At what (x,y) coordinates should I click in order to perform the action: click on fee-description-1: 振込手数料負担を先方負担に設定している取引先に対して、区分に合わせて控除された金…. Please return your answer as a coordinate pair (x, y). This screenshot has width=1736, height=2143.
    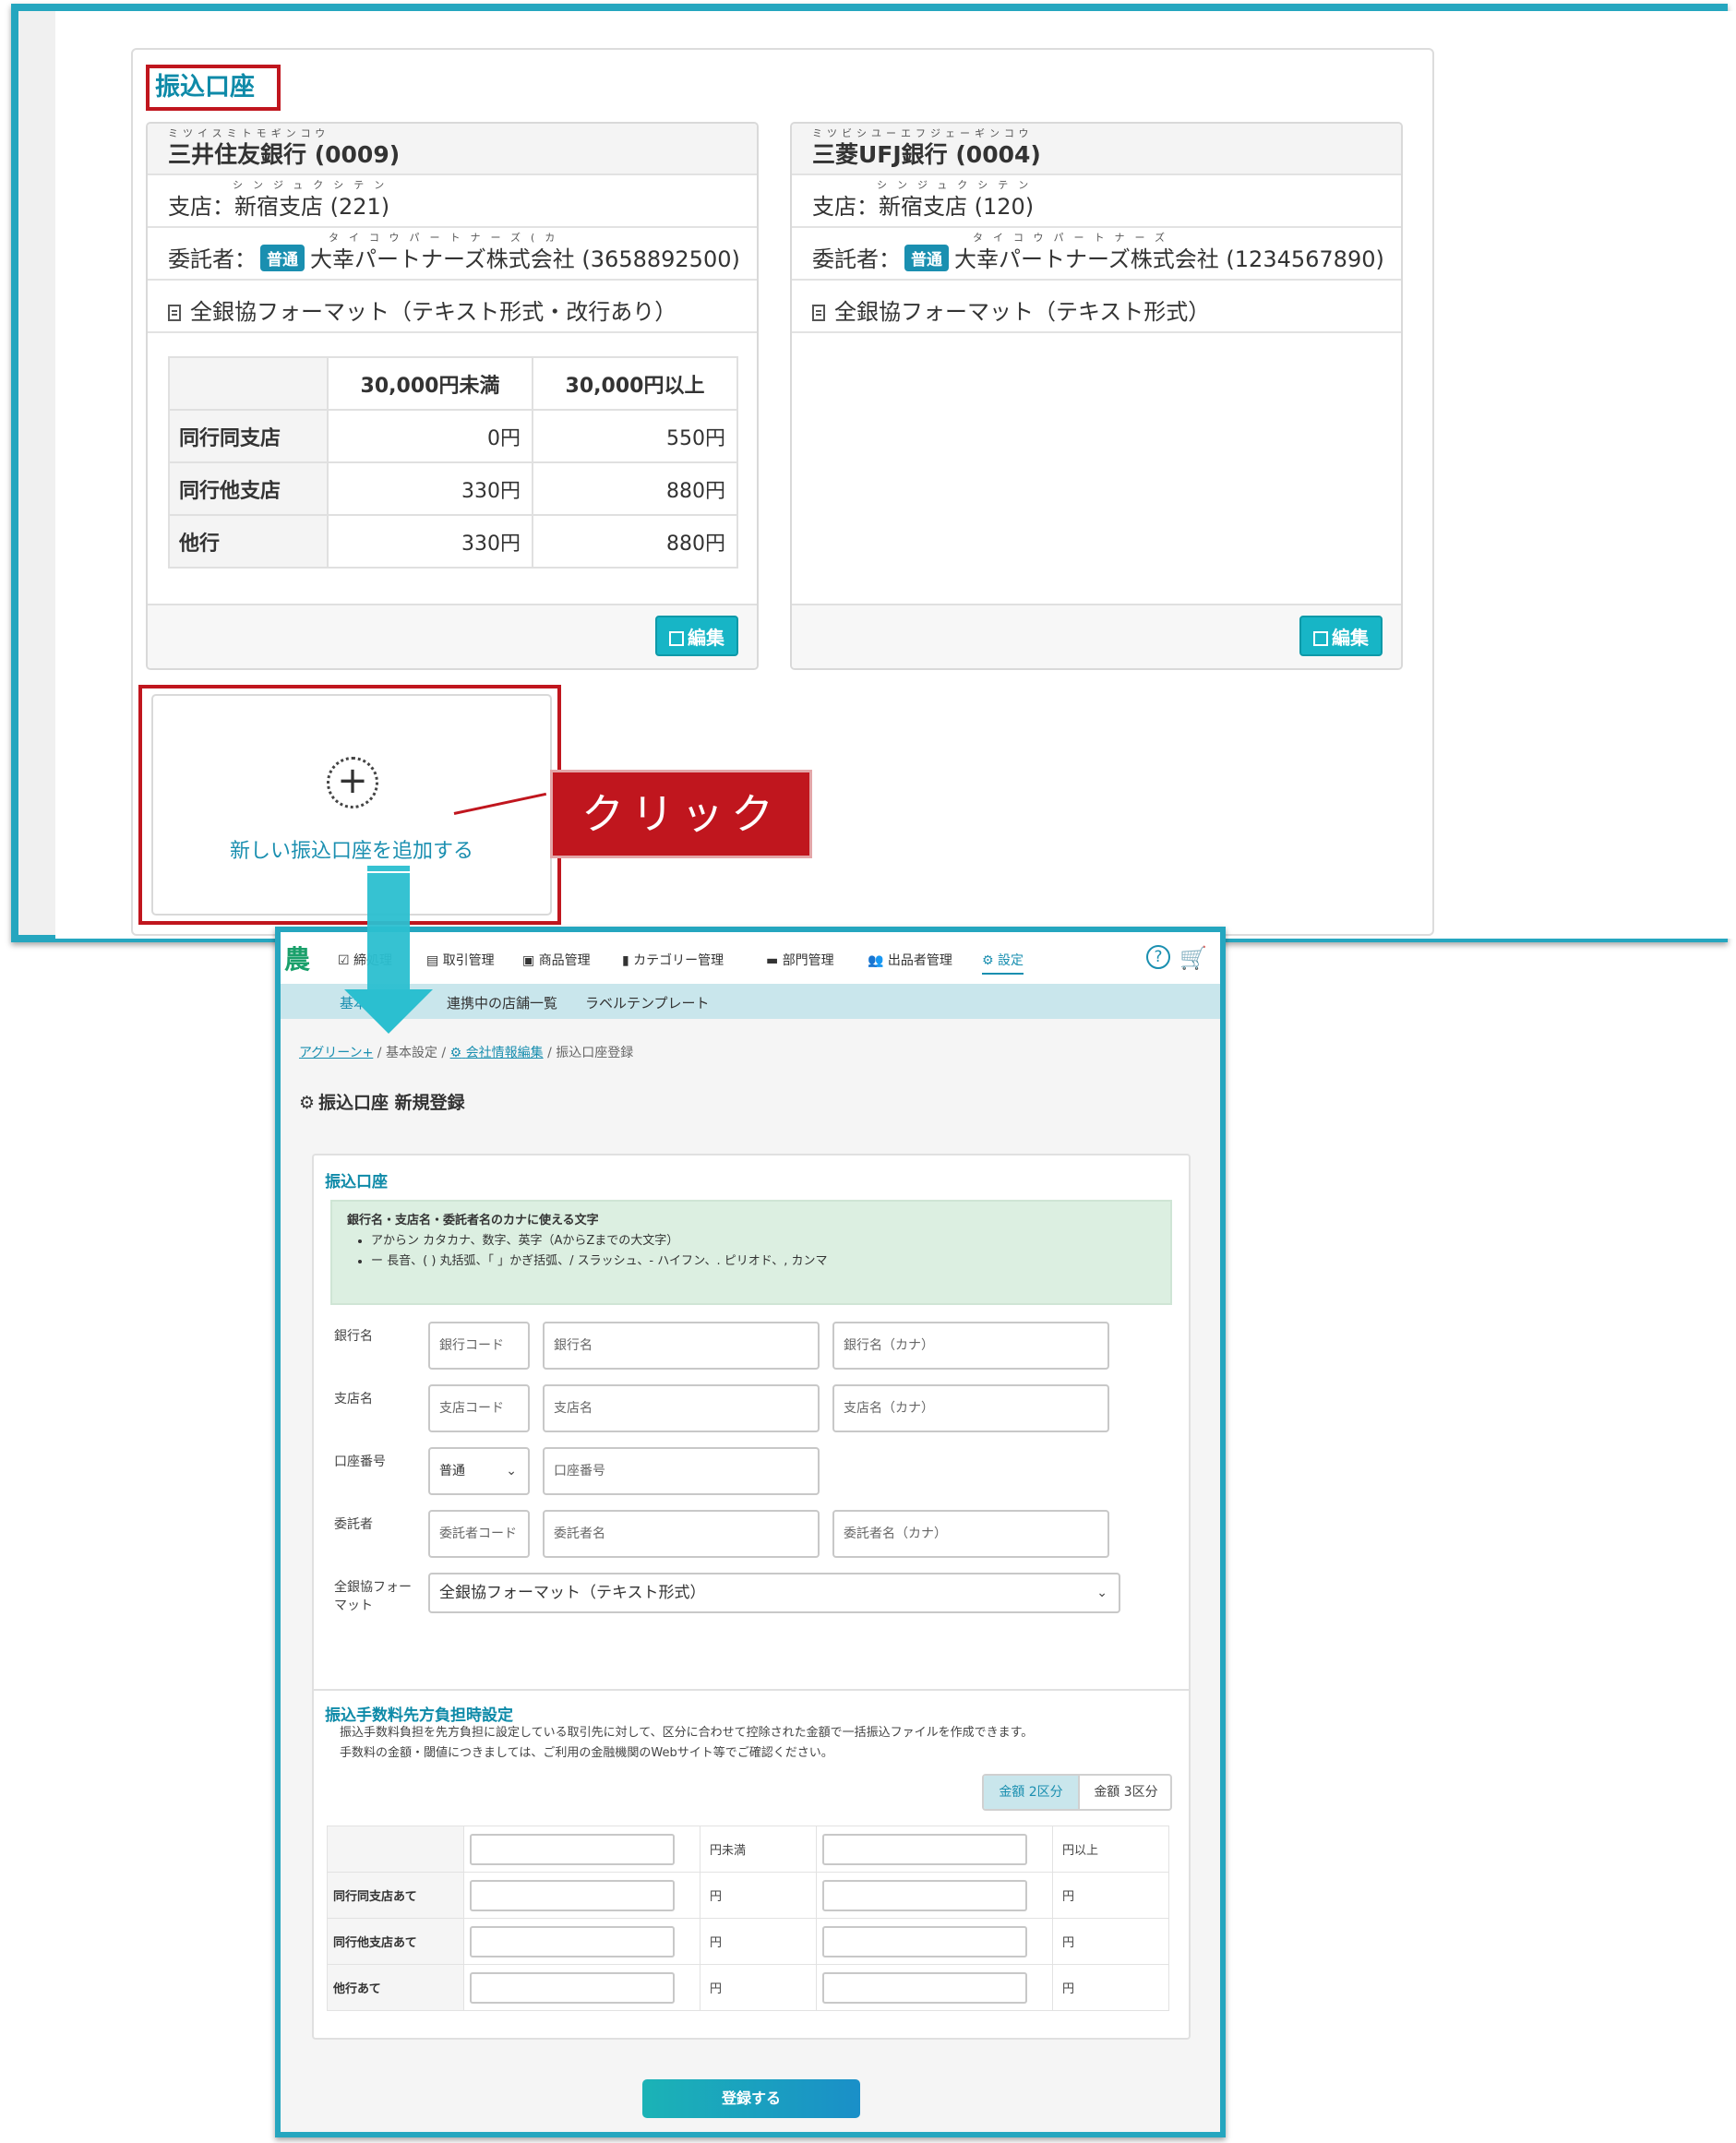
    Looking at the image, I should click on (687, 1733).